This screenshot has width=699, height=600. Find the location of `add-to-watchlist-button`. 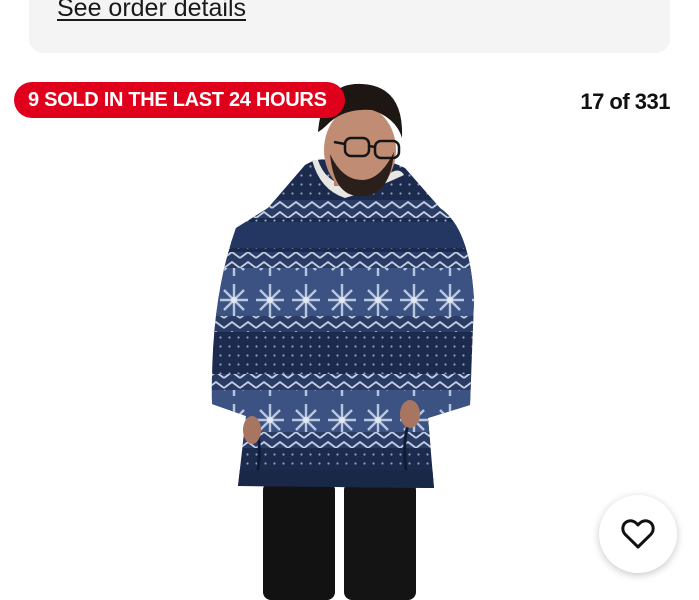

add-to-watchlist-button is located at coordinates (638, 534).